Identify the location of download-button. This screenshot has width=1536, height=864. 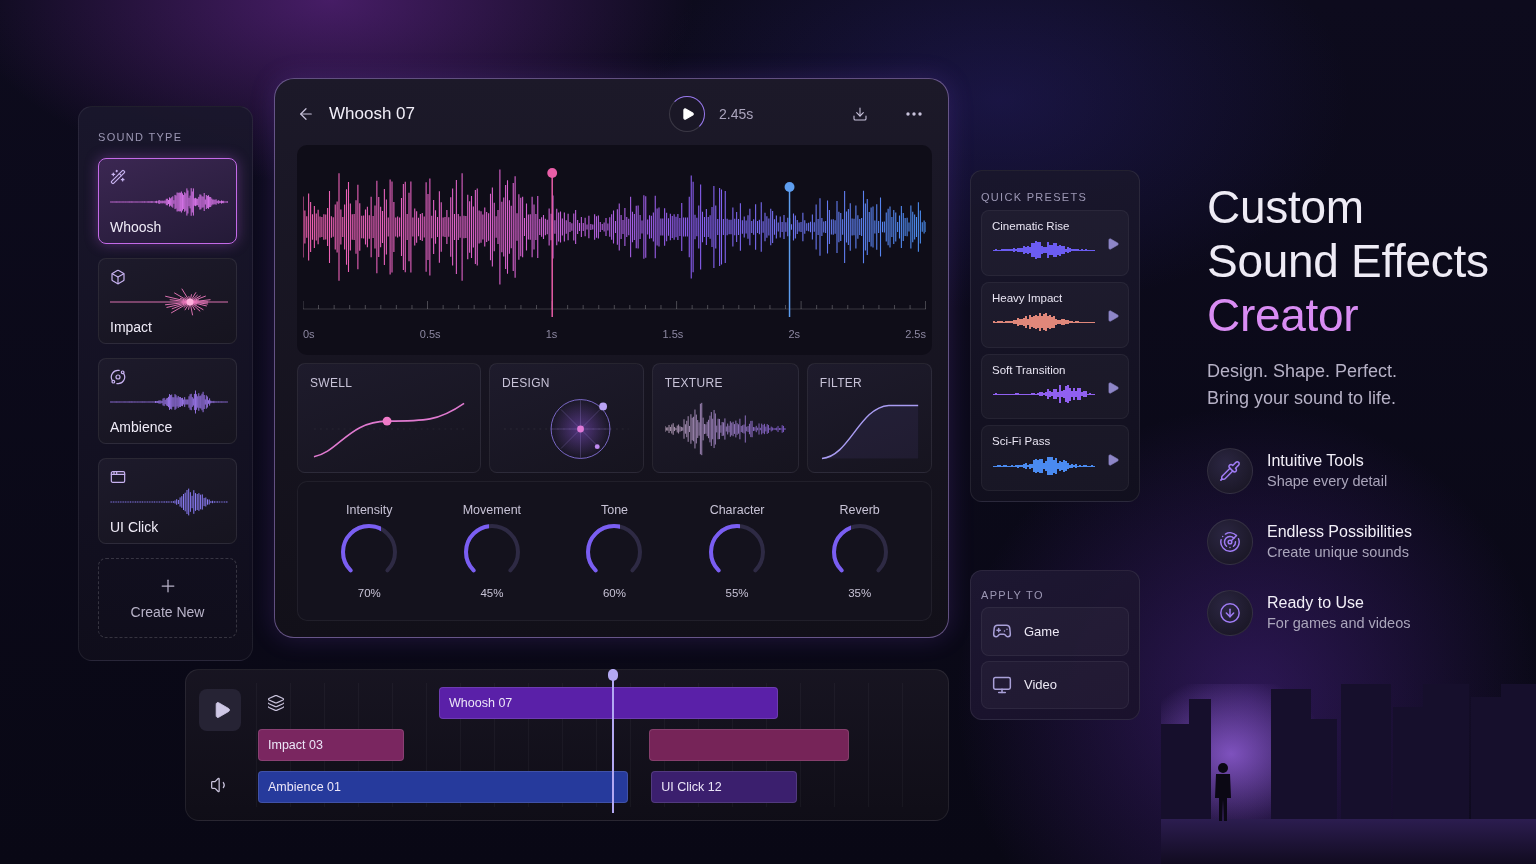
(860, 114).